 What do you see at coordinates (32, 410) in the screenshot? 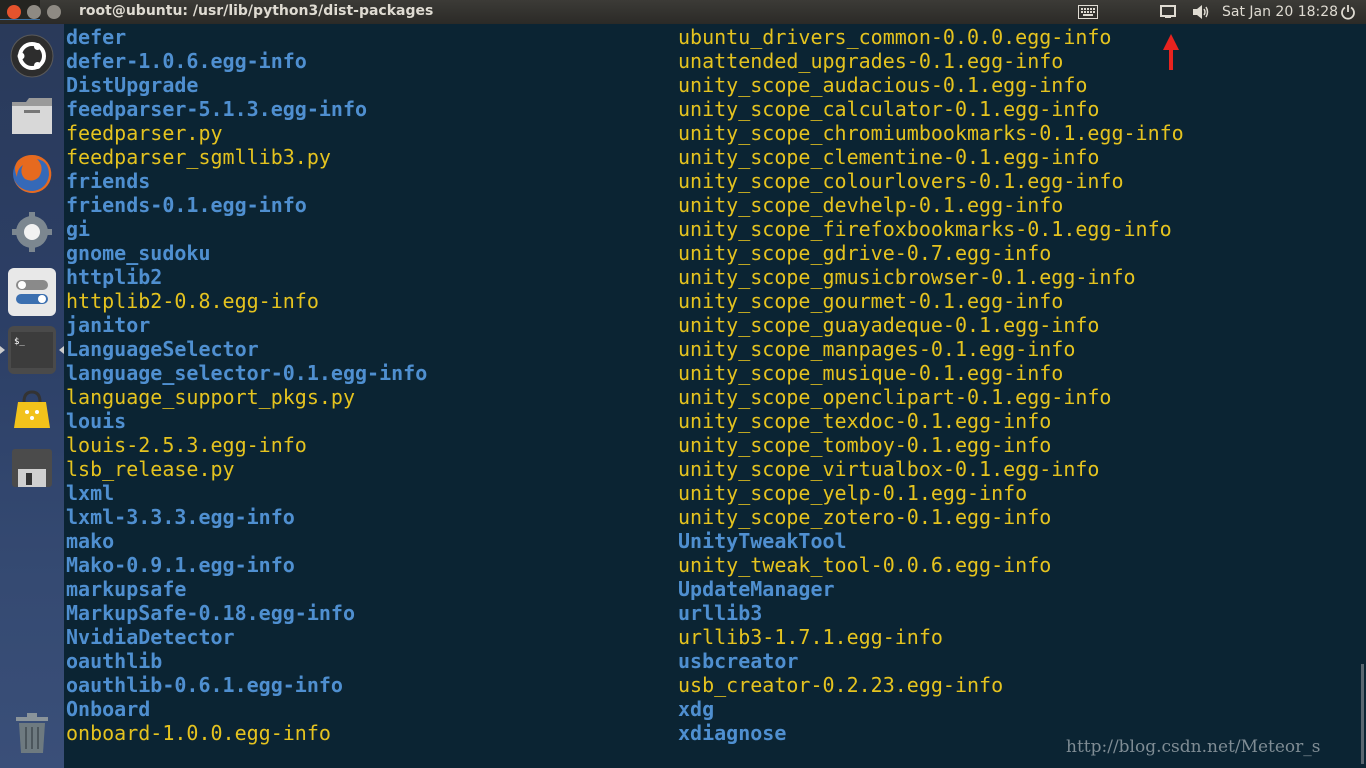
I see `software-center-icon` at bounding box center [32, 410].